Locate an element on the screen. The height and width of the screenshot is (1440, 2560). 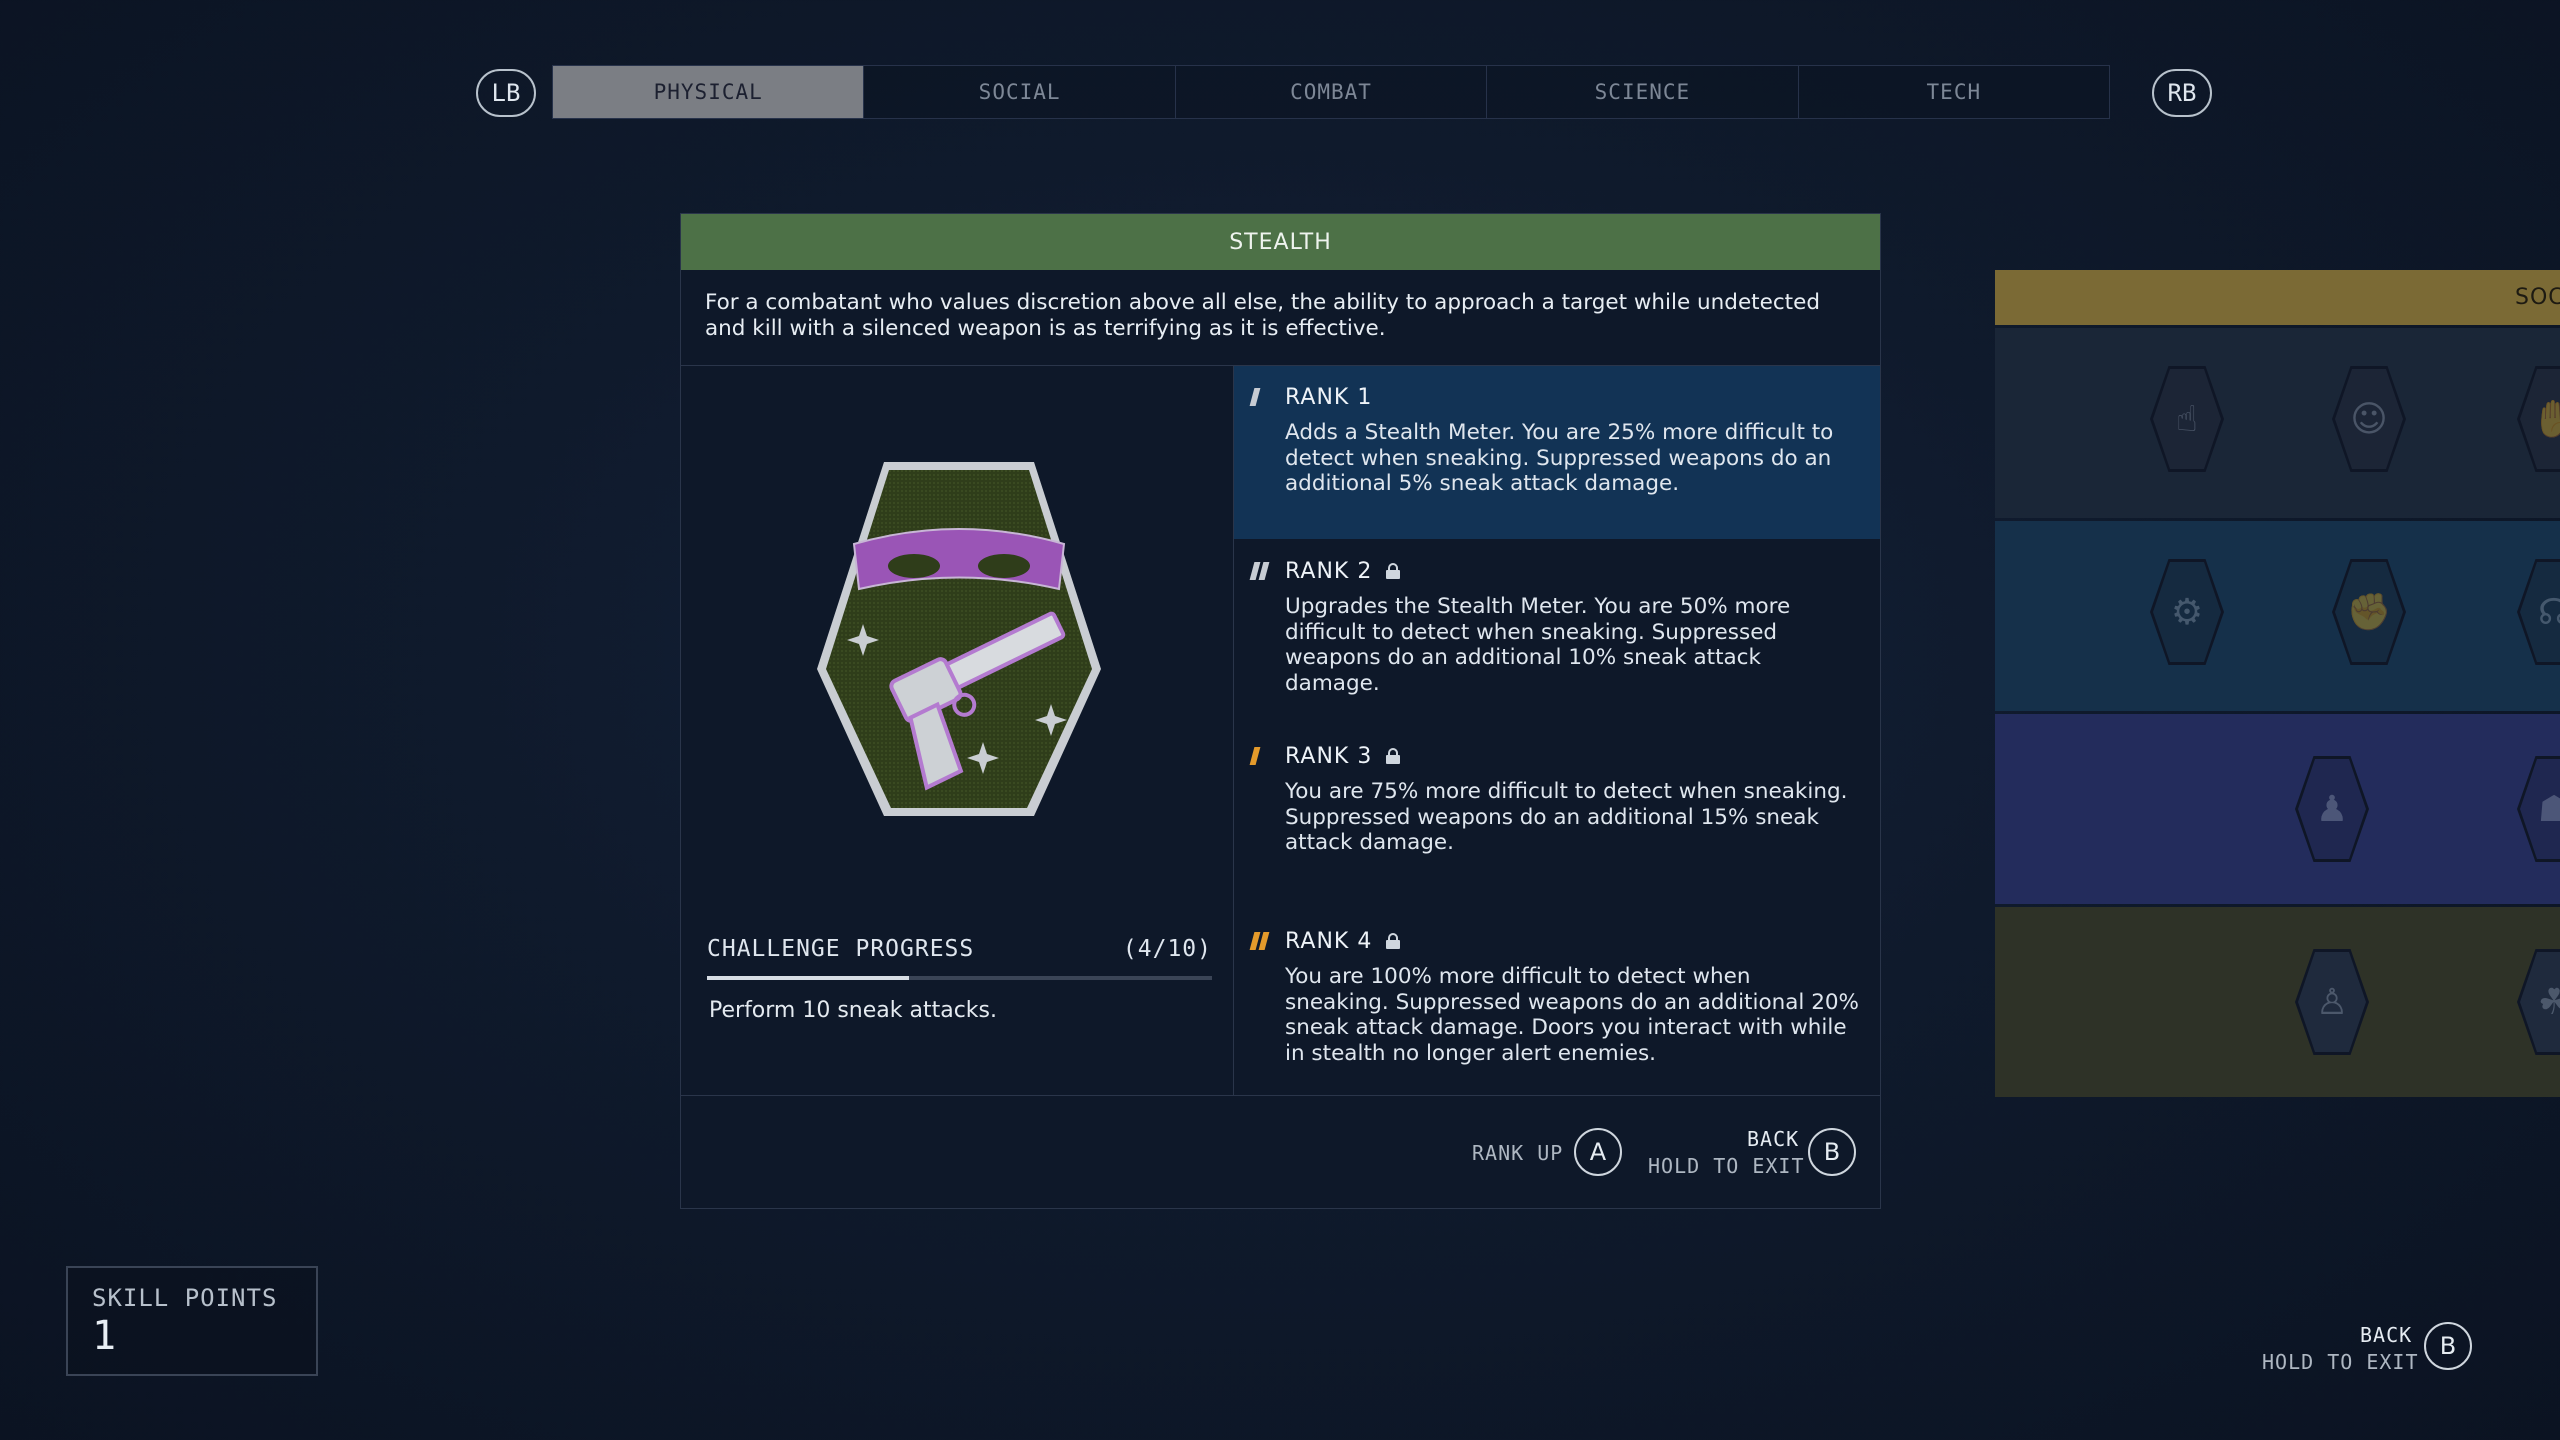
challenge-task: Perform 10 sneak attacks. is located at coordinates (853, 1010).